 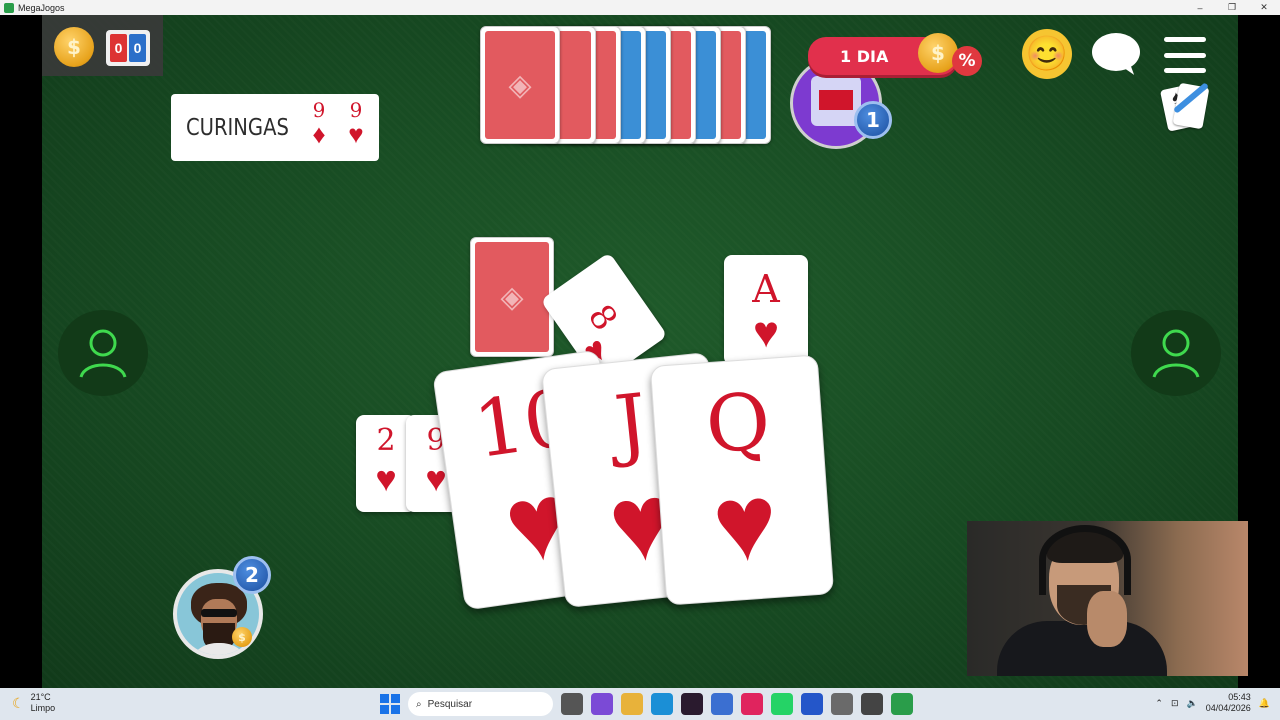 What do you see at coordinates (632, 704) in the screenshot?
I see `file-explorer-icon` at bounding box center [632, 704].